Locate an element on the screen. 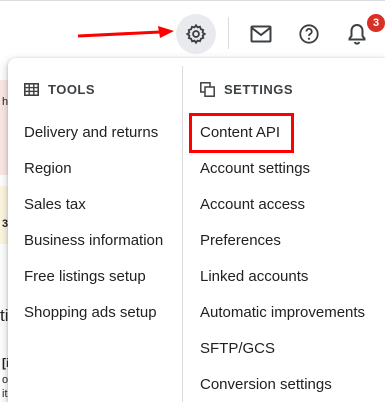  menu-item-conversion-settings: Conversion settings is located at coordinates (266, 384).